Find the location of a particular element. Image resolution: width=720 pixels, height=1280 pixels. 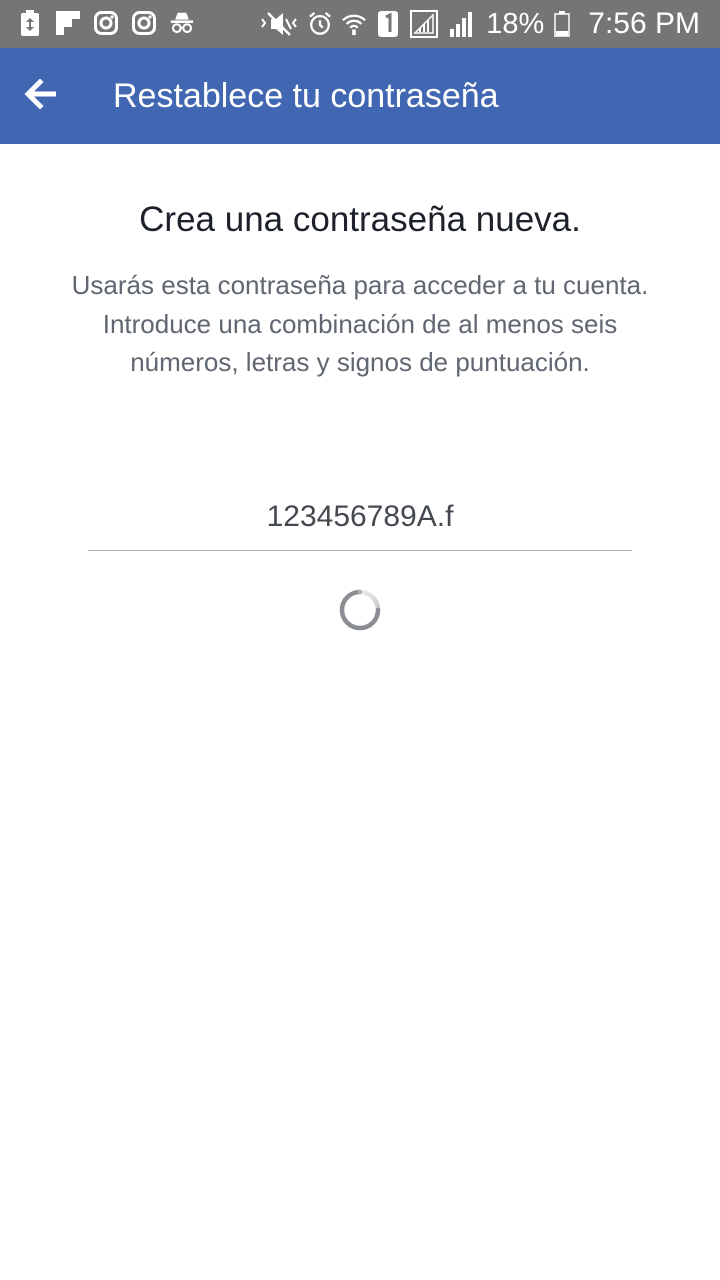

flipboard-icon is located at coordinates (68, 23).